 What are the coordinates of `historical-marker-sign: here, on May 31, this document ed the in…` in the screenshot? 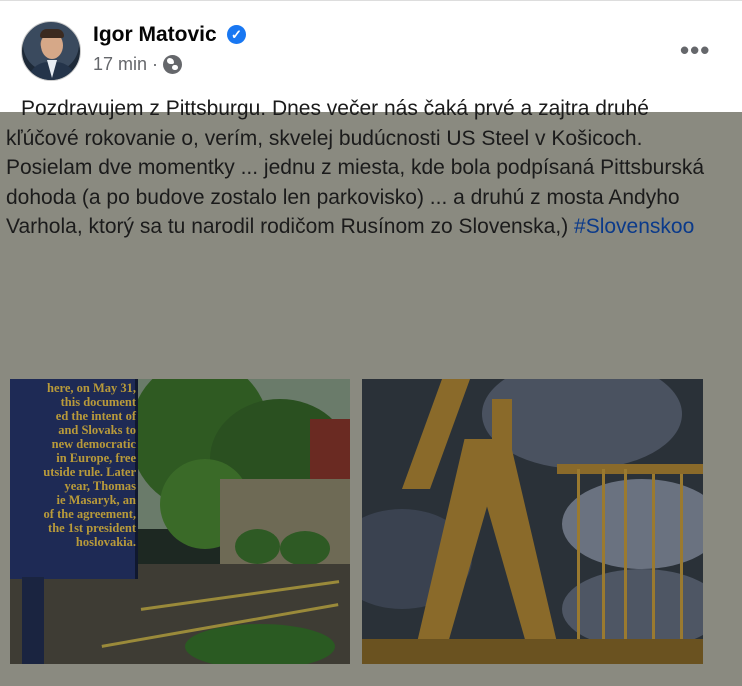 It's located at (74, 479).